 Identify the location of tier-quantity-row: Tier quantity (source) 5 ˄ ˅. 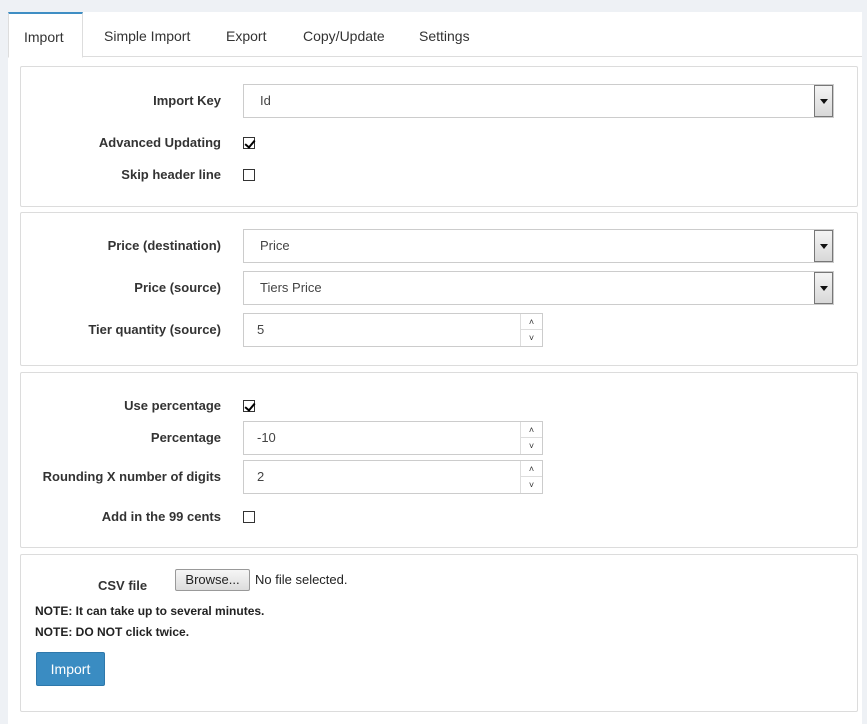
(439, 330).